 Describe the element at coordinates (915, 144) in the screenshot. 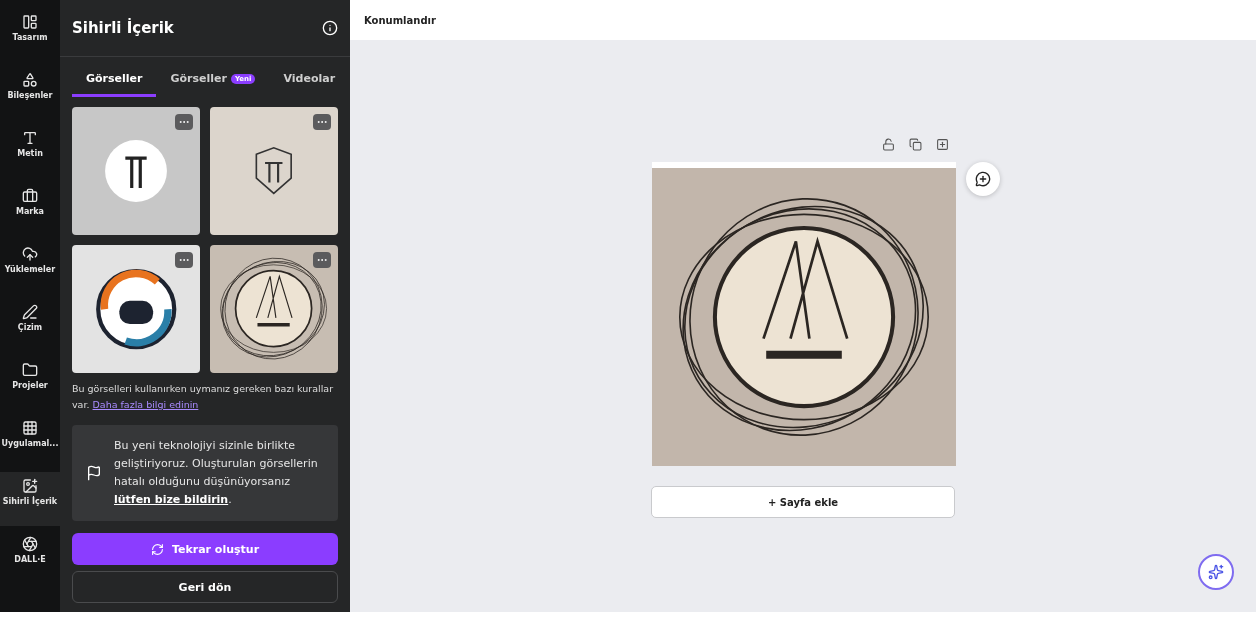

I see `duplicate-icon` at that location.